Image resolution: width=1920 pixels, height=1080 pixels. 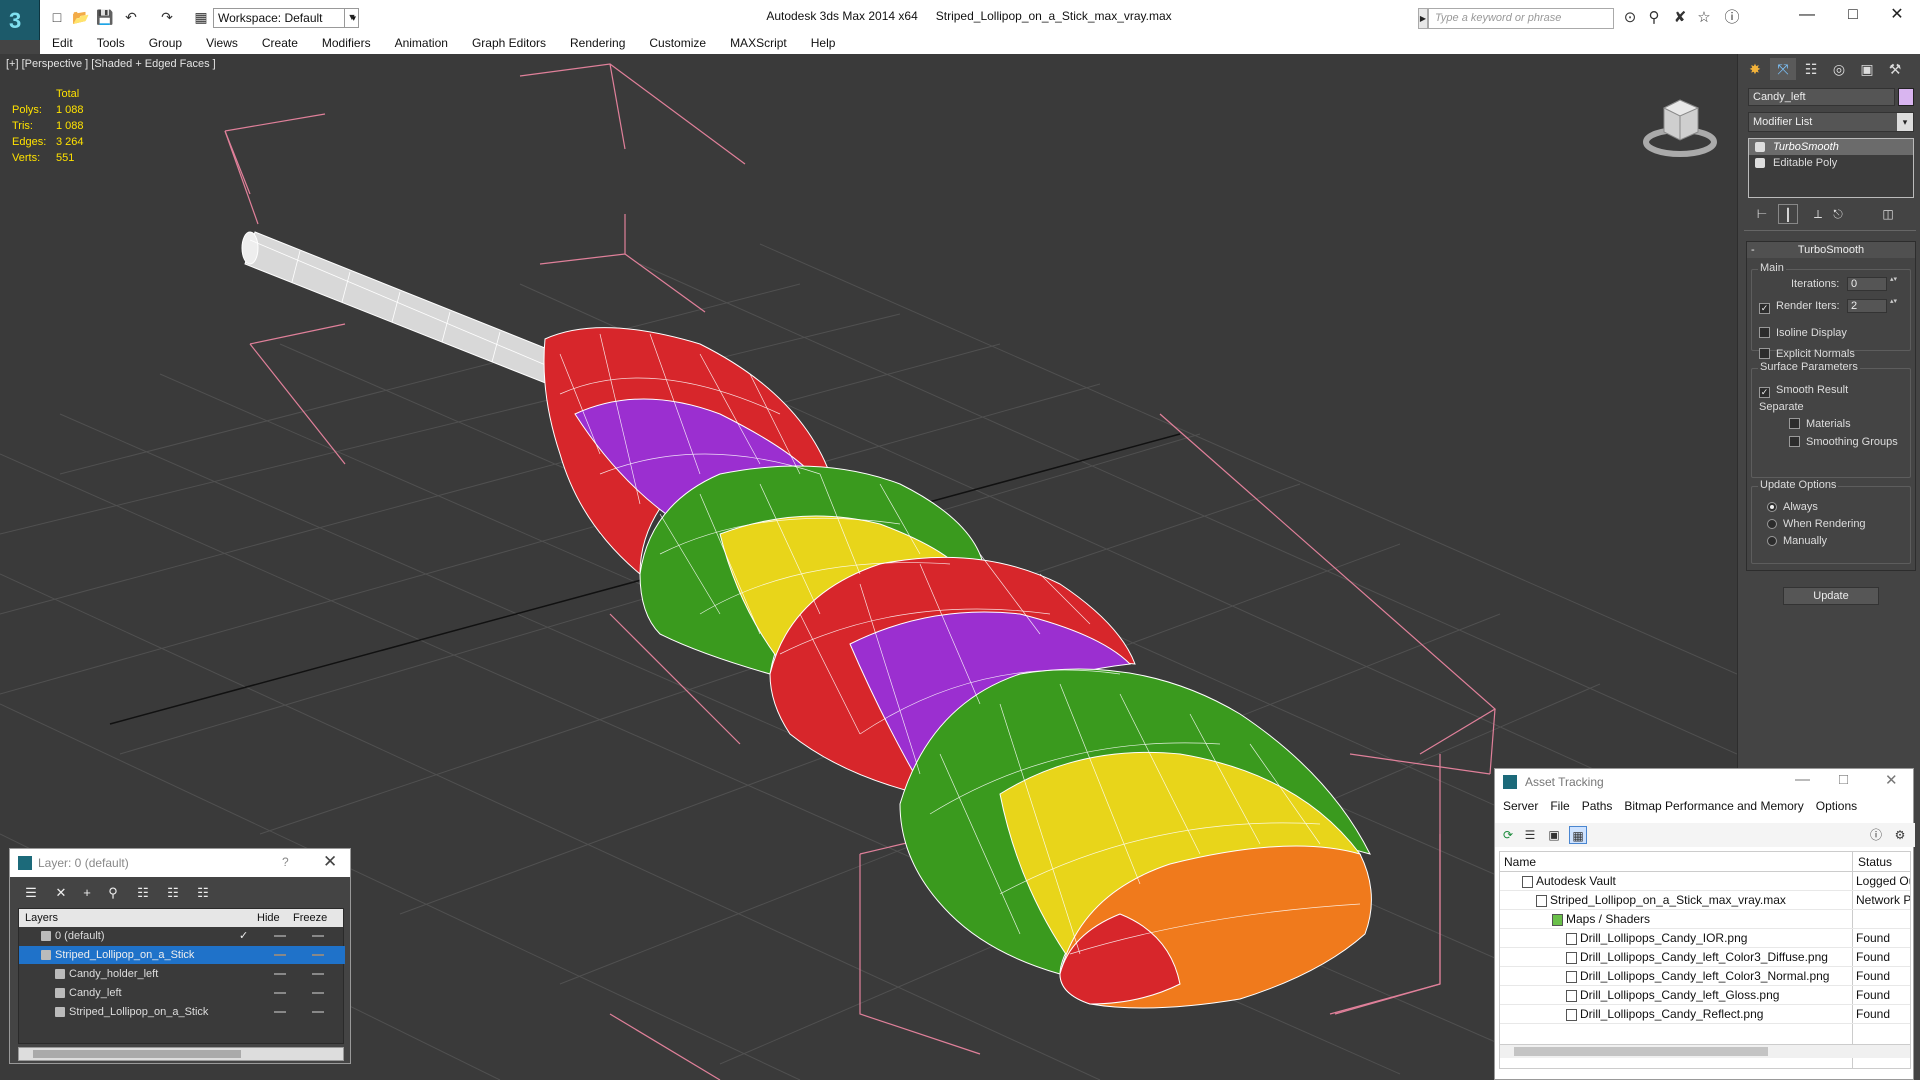 I want to click on menu-animation: Animation, so click(x=421, y=43).